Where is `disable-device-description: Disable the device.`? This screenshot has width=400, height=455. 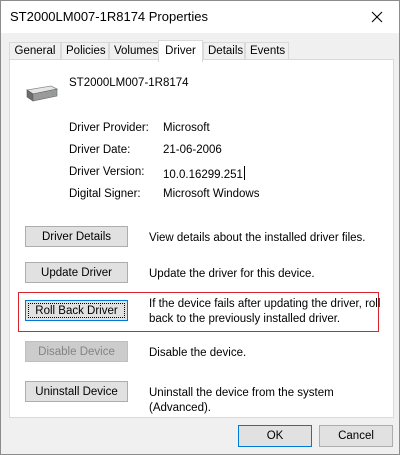
disable-device-description: Disable the device. is located at coordinates (198, 353).